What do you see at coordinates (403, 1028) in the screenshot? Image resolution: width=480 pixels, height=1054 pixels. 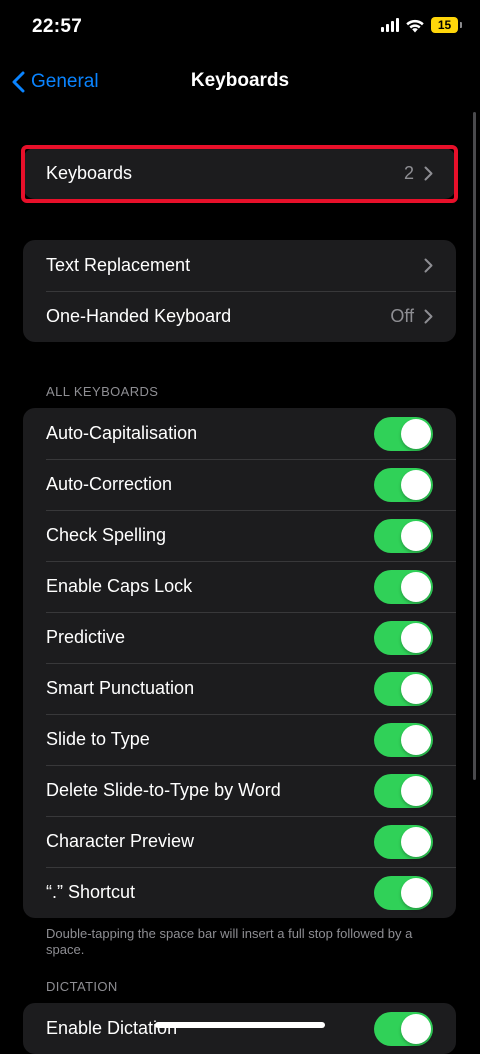 I see `enable-dictation-toggle` at bounding box center [403, 1028].